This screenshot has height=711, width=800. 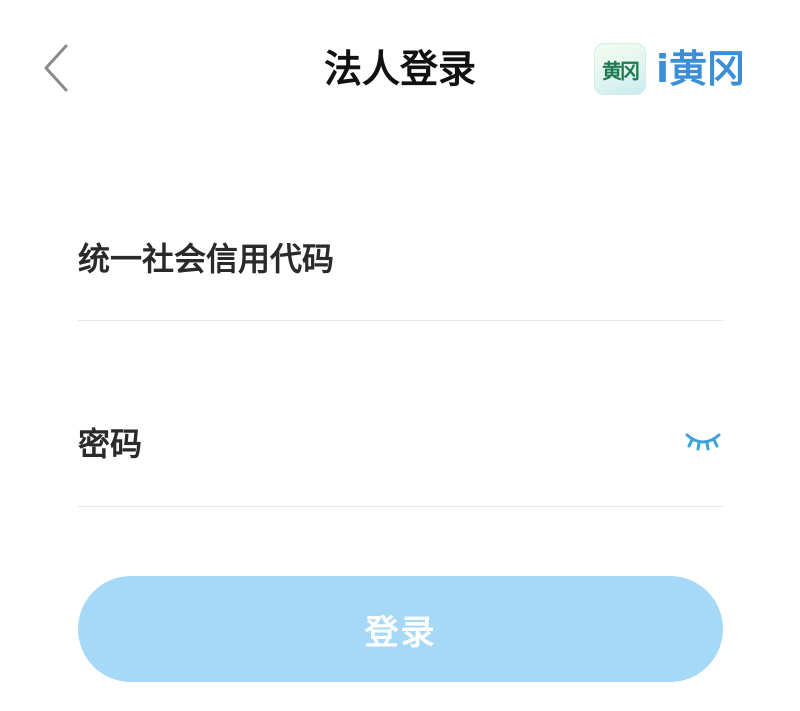 I want to click on eye-closed-icon, so click(x=703, y=442).